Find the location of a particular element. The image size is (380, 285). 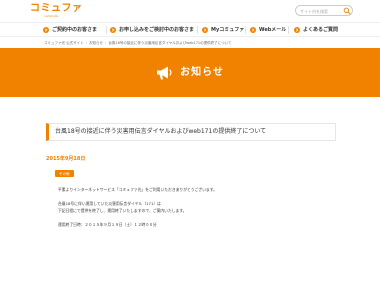

article-paragraph: 下記日程にて提供を終了し、運用終了いたしますので、ご案内いたします。 is located at coordinates (122, 210).